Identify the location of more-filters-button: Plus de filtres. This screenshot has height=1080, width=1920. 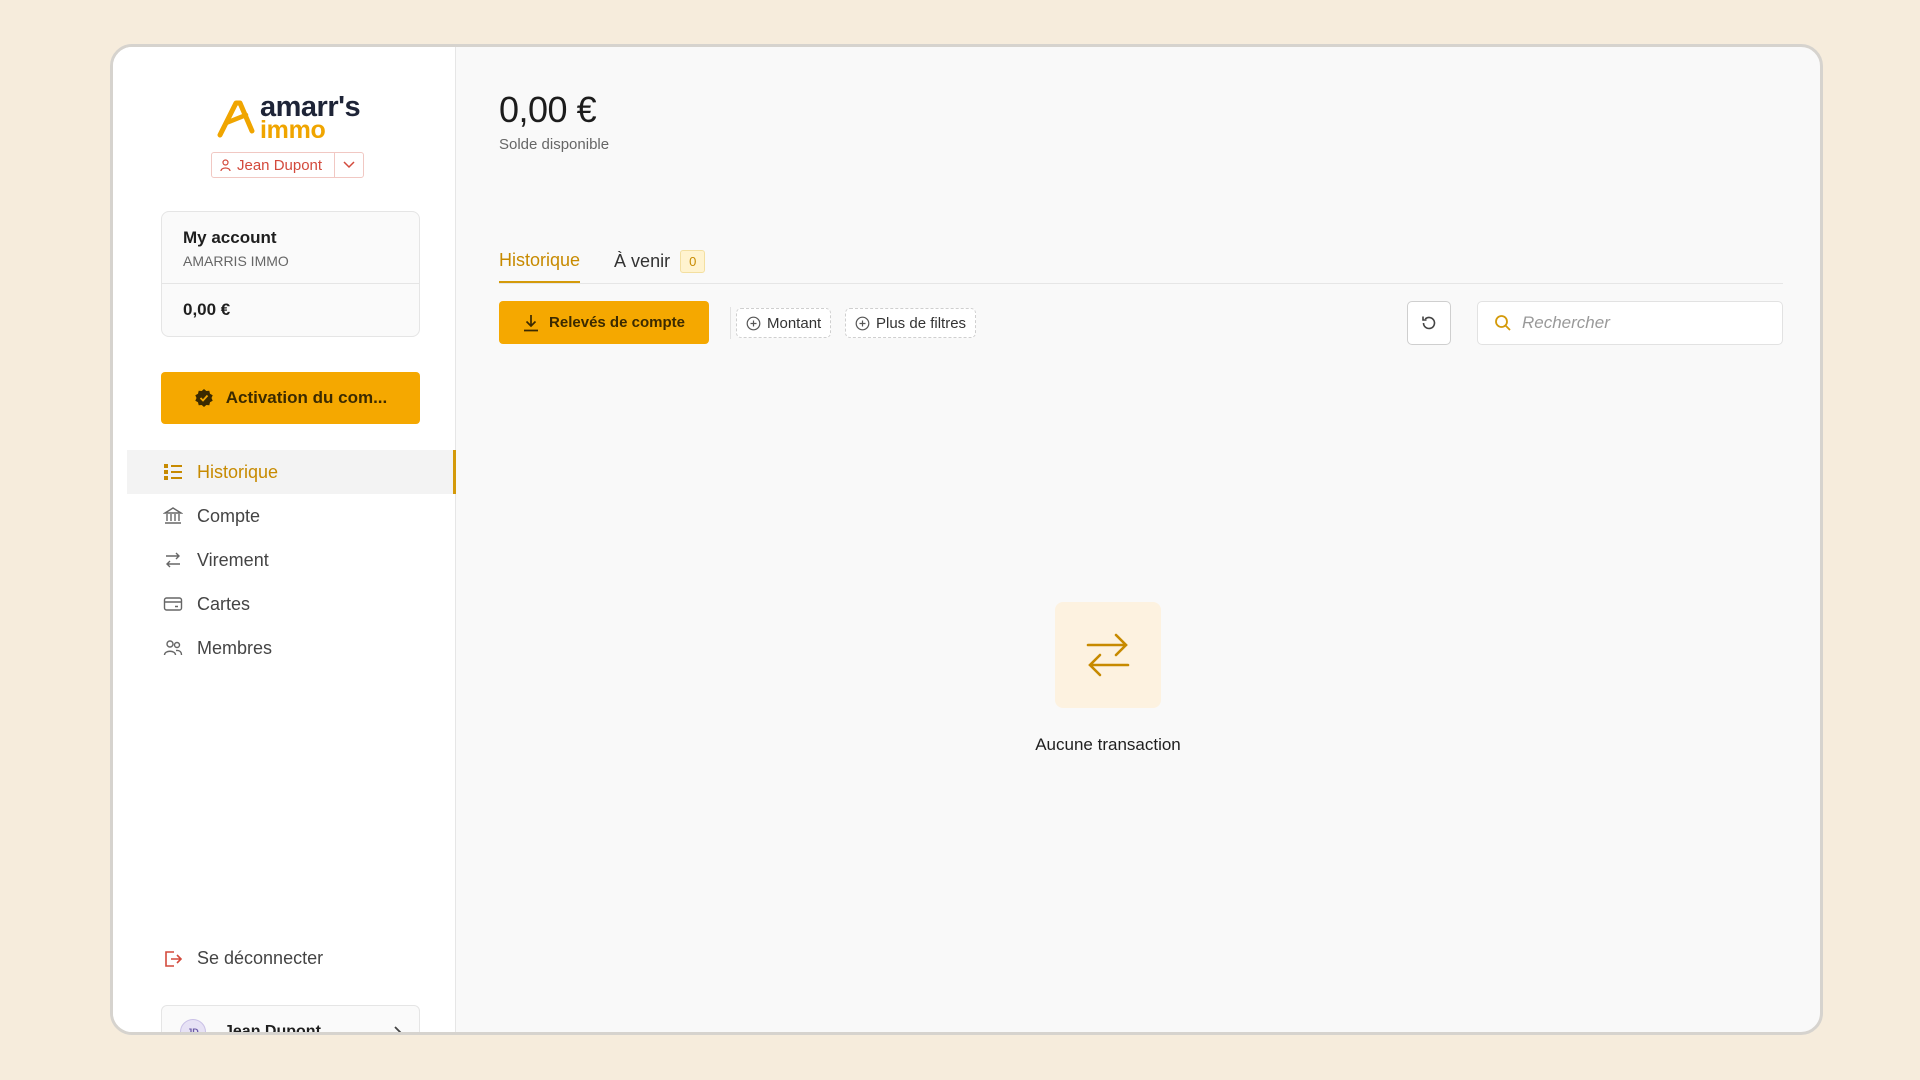
(911, 323).